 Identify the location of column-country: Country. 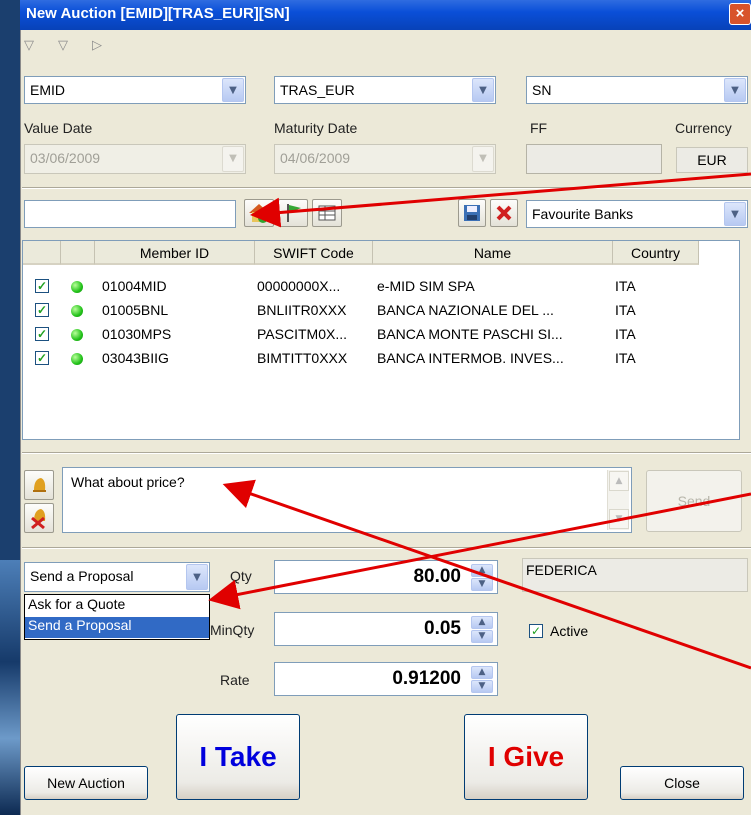
(656, 253).